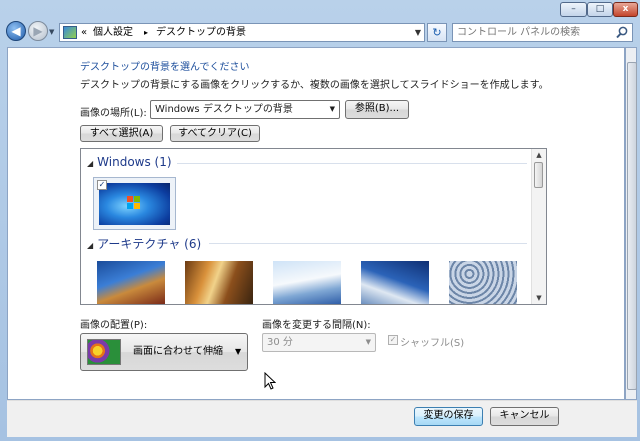 The height and width of the screenshot is (441, 640). Describe the element at coordinates (448, 416) in the screenshot. I see `save-changes-button: 変更の保存` at that location.